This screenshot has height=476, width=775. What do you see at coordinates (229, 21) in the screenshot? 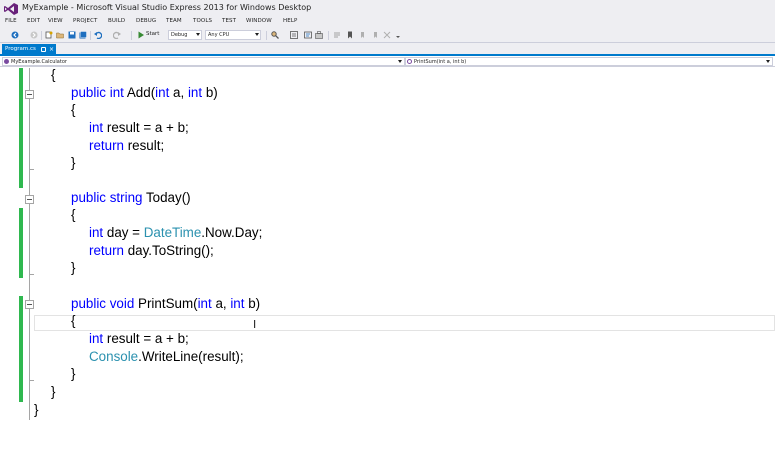
I see `menu-test: TEST` at bounding box center [229, 21].